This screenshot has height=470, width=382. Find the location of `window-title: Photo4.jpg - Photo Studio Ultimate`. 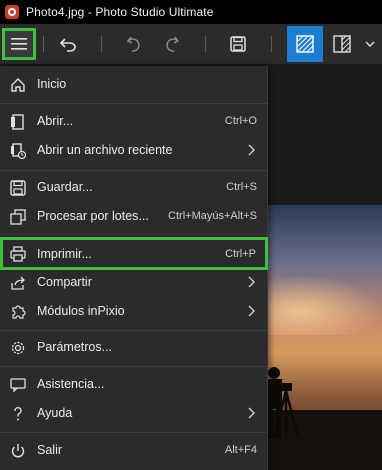

window-title: Photo4.jpg - Photo Studio Ultimate is located at coordinates (120, 12).